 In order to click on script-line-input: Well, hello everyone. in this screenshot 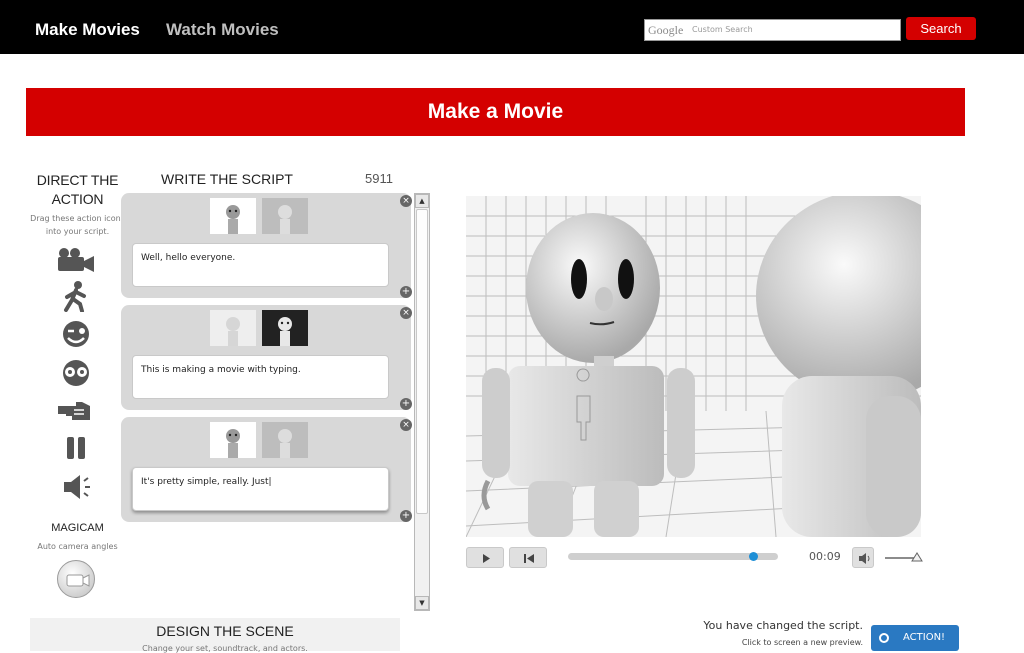, I will do `click(260, 265)`.